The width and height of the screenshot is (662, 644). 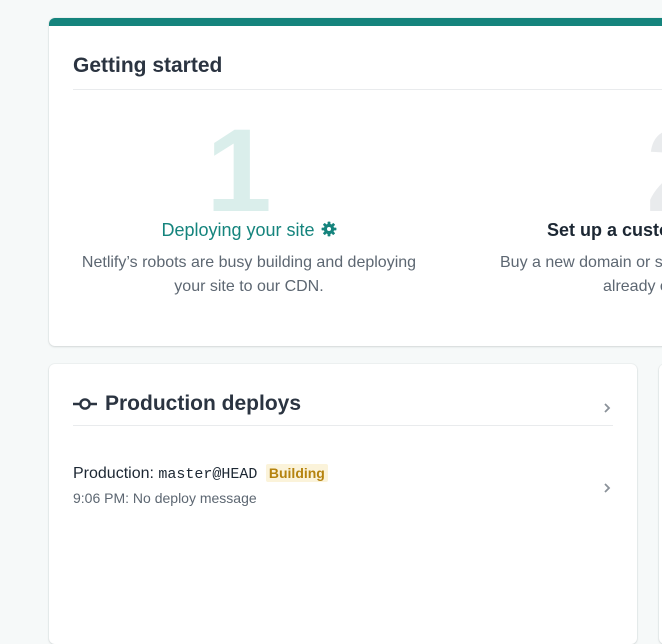 What do you see at coordinates (632, 286) in the screenshot?
I see `step-2-description-cont: already o` at bounding box center [632, 286].